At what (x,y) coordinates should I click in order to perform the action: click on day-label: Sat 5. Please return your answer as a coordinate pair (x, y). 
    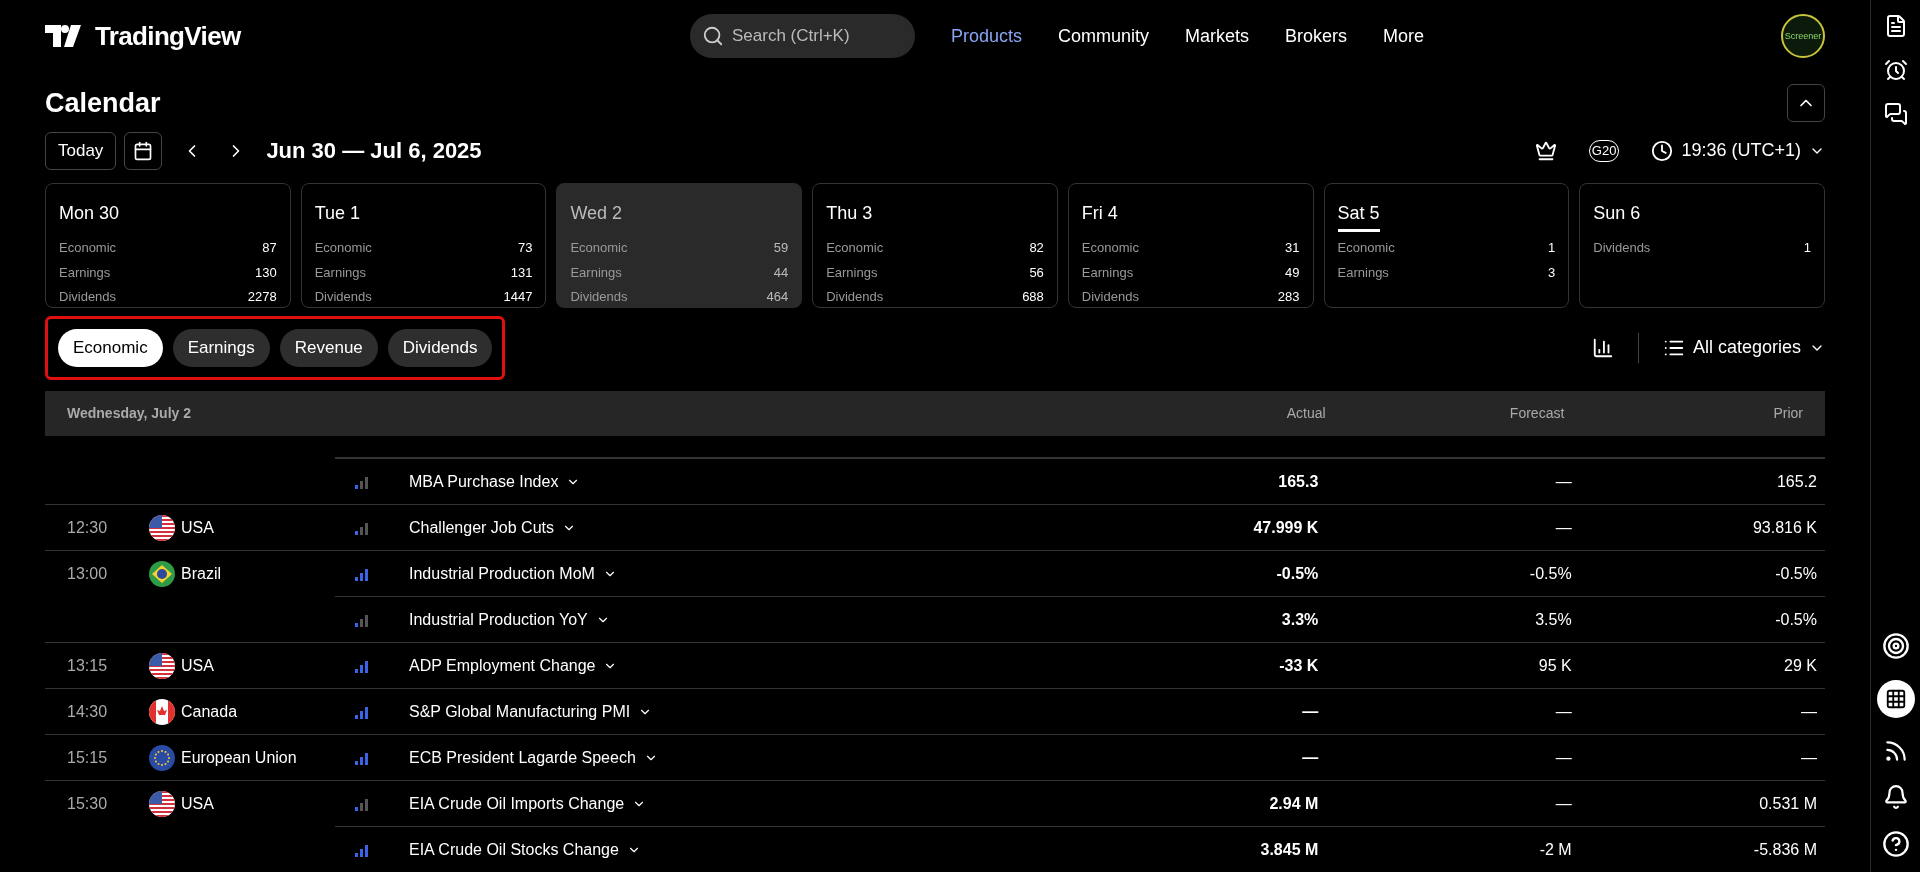
    Looking at the image, I should click on (1358, 216).